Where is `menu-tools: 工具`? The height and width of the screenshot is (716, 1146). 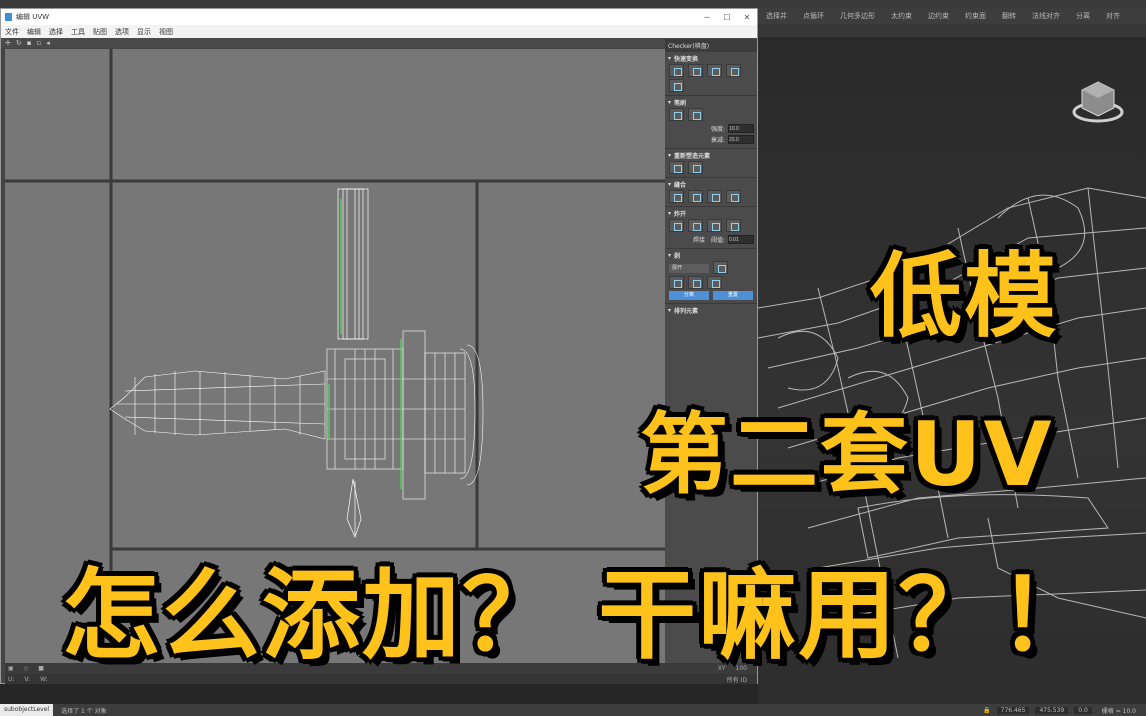 menu-tools: 工具 is located at coordinates (78, 32).